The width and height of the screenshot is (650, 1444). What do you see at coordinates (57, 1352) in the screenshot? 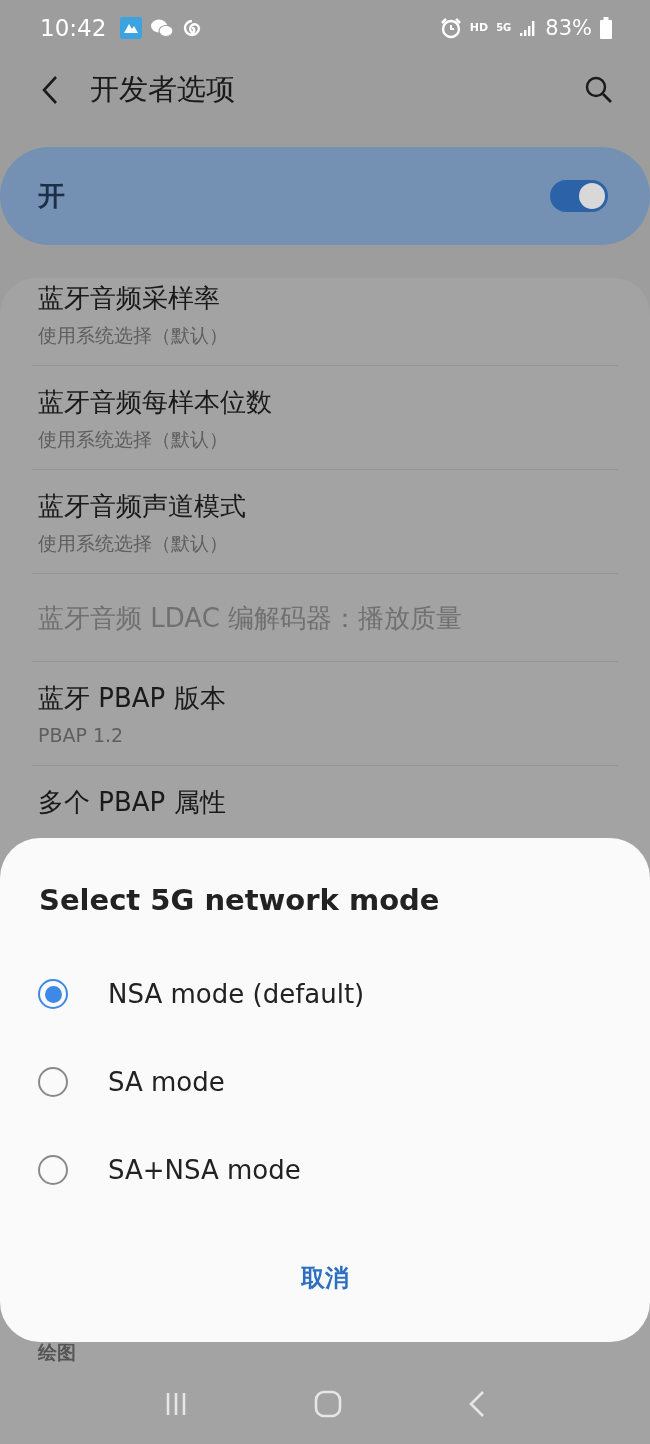
I see `section-header: 绘图` at bounding box center [57, 1352].